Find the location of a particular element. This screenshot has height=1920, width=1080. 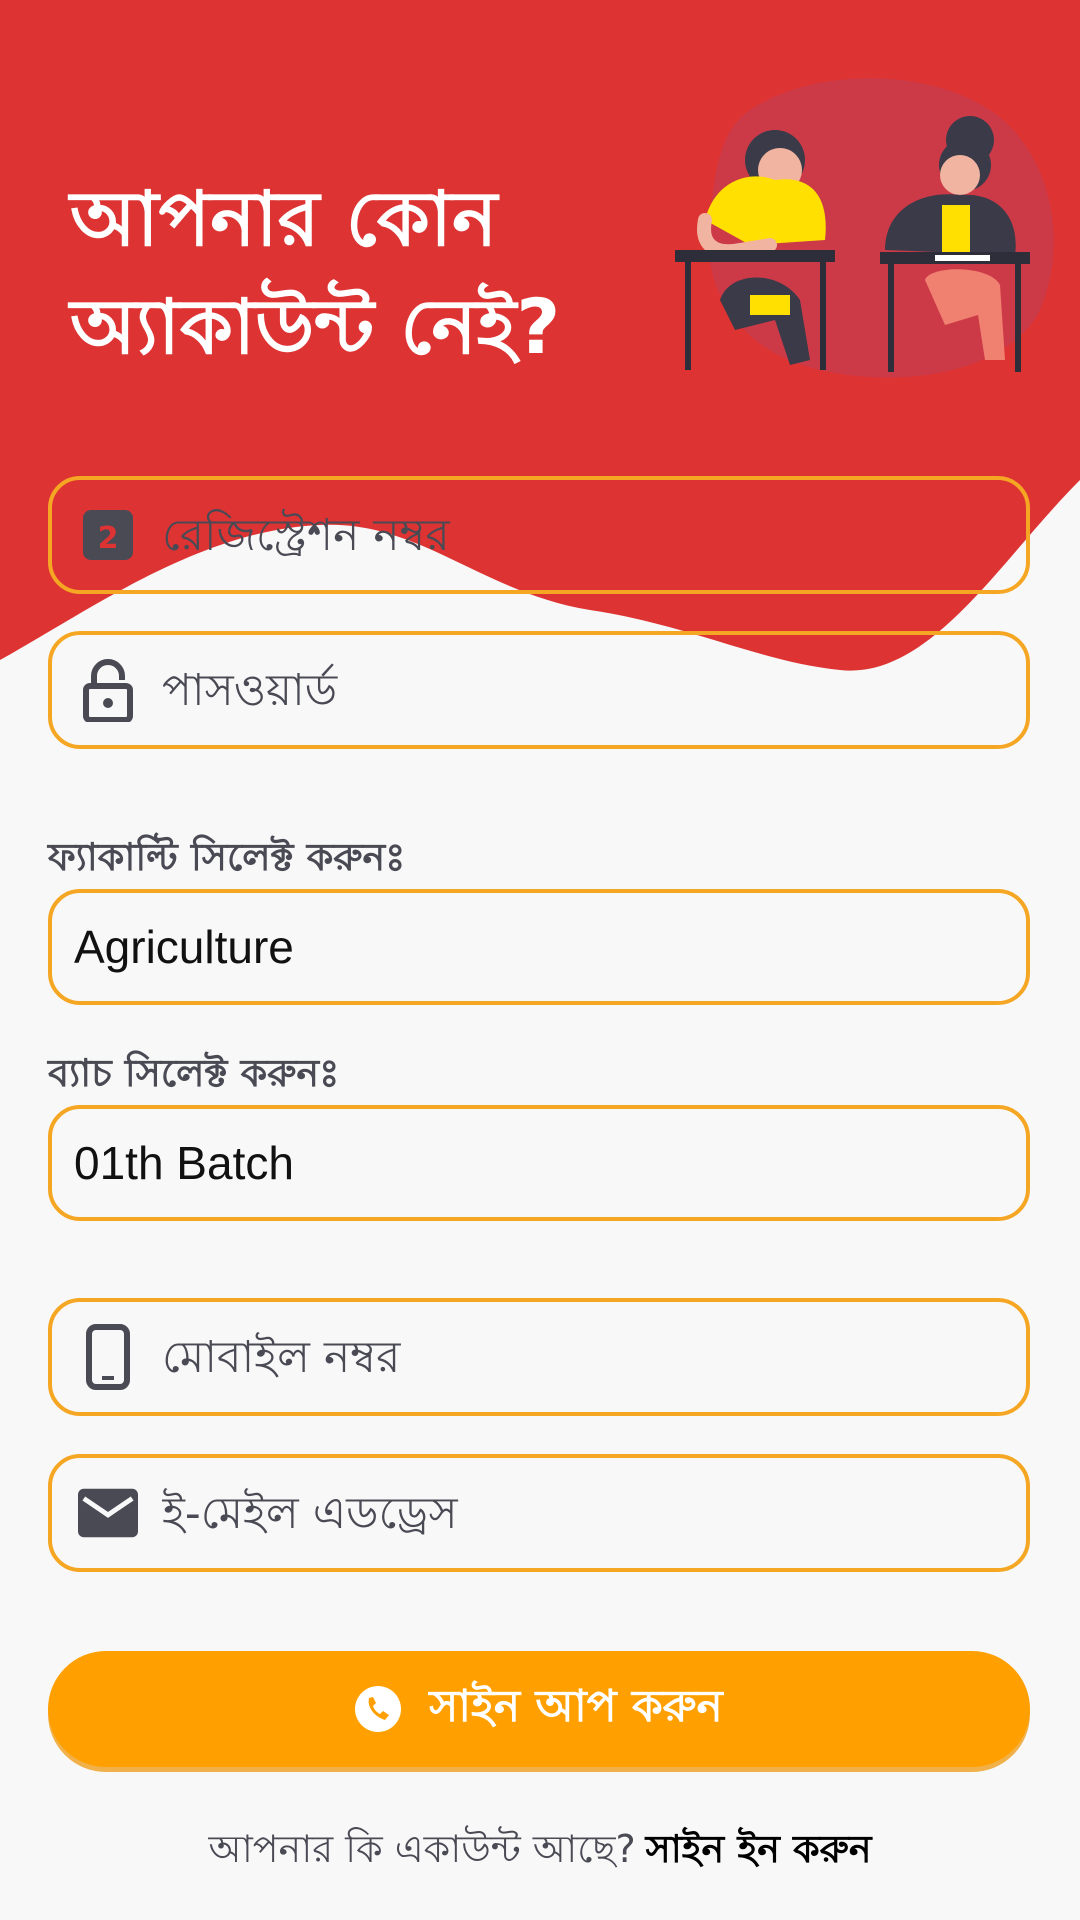

mobile-phone-icon is located at coordinates (108, 1357).